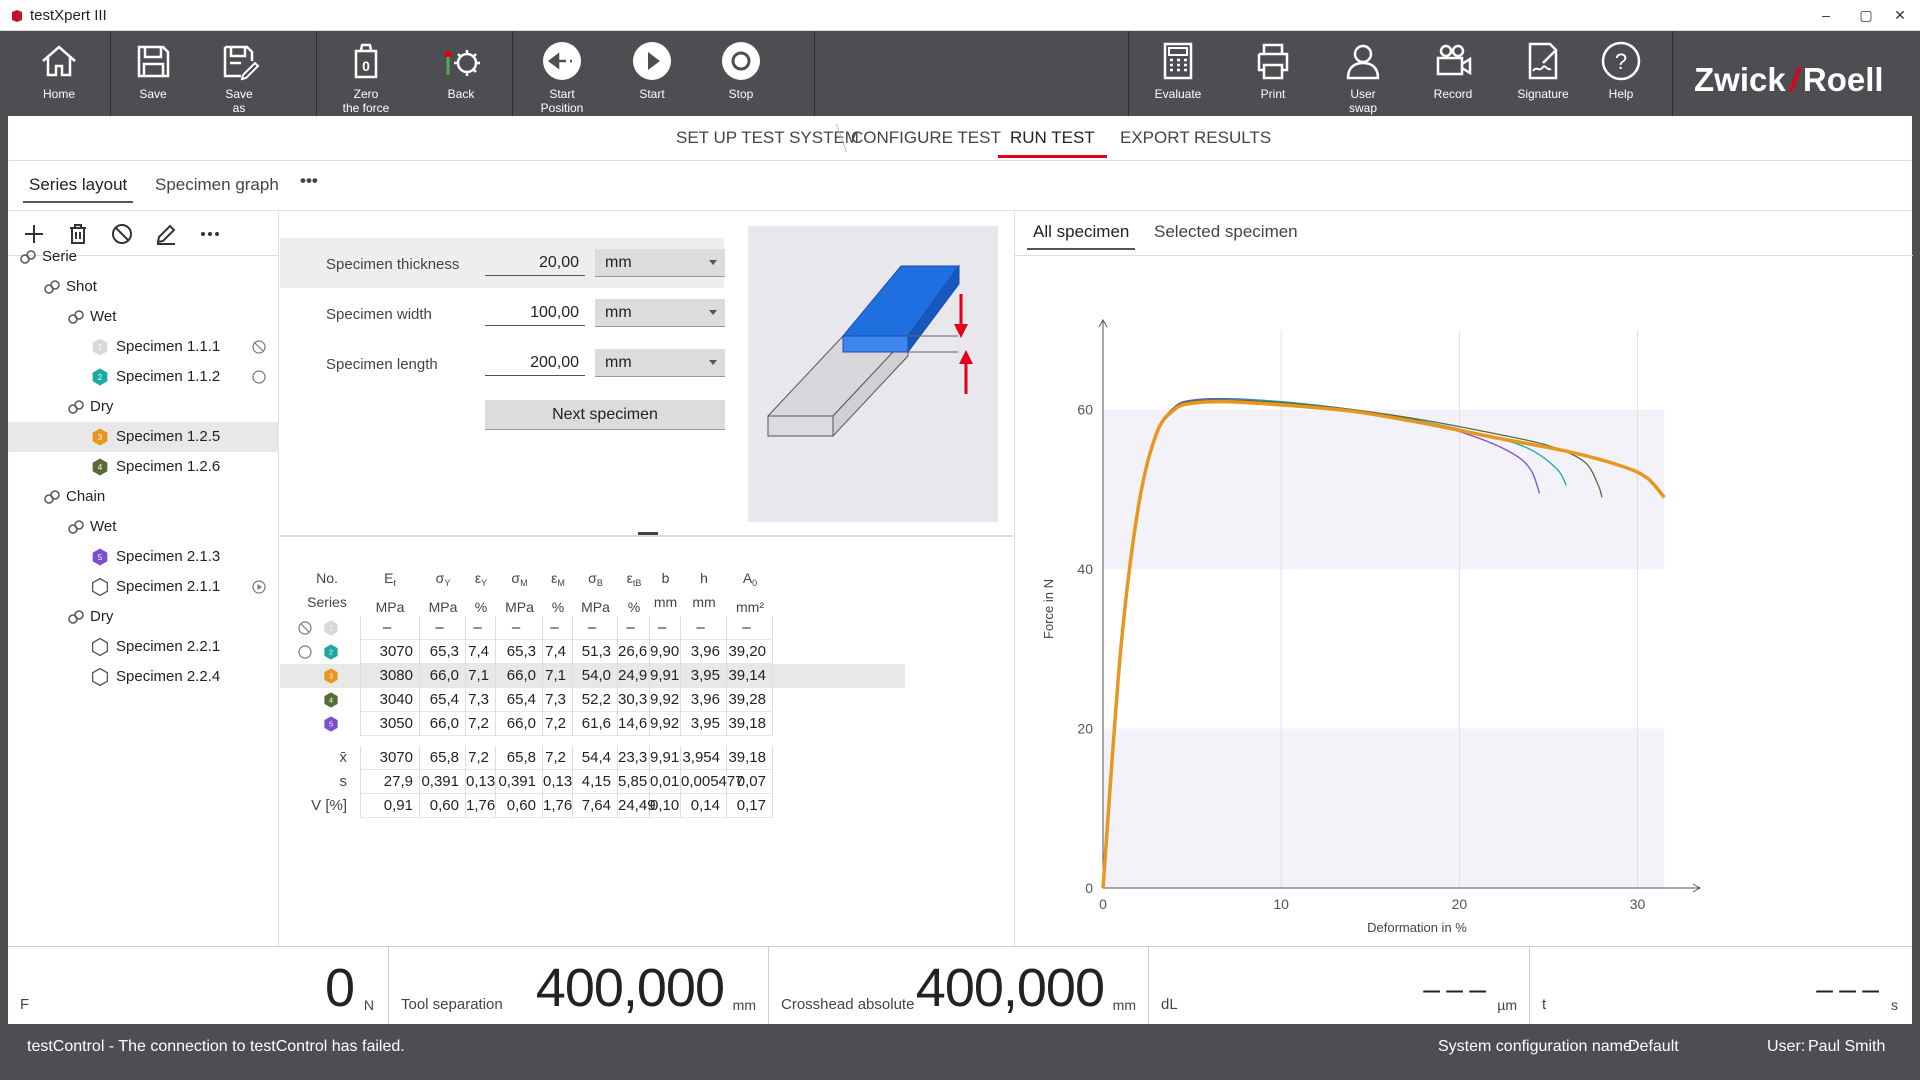 This screenshot has width=1920, height=1080. What do you see at coordinates (750, 724) in the screenshot?
I see `table-cell: 39,18` at bounding box center [750, 724].